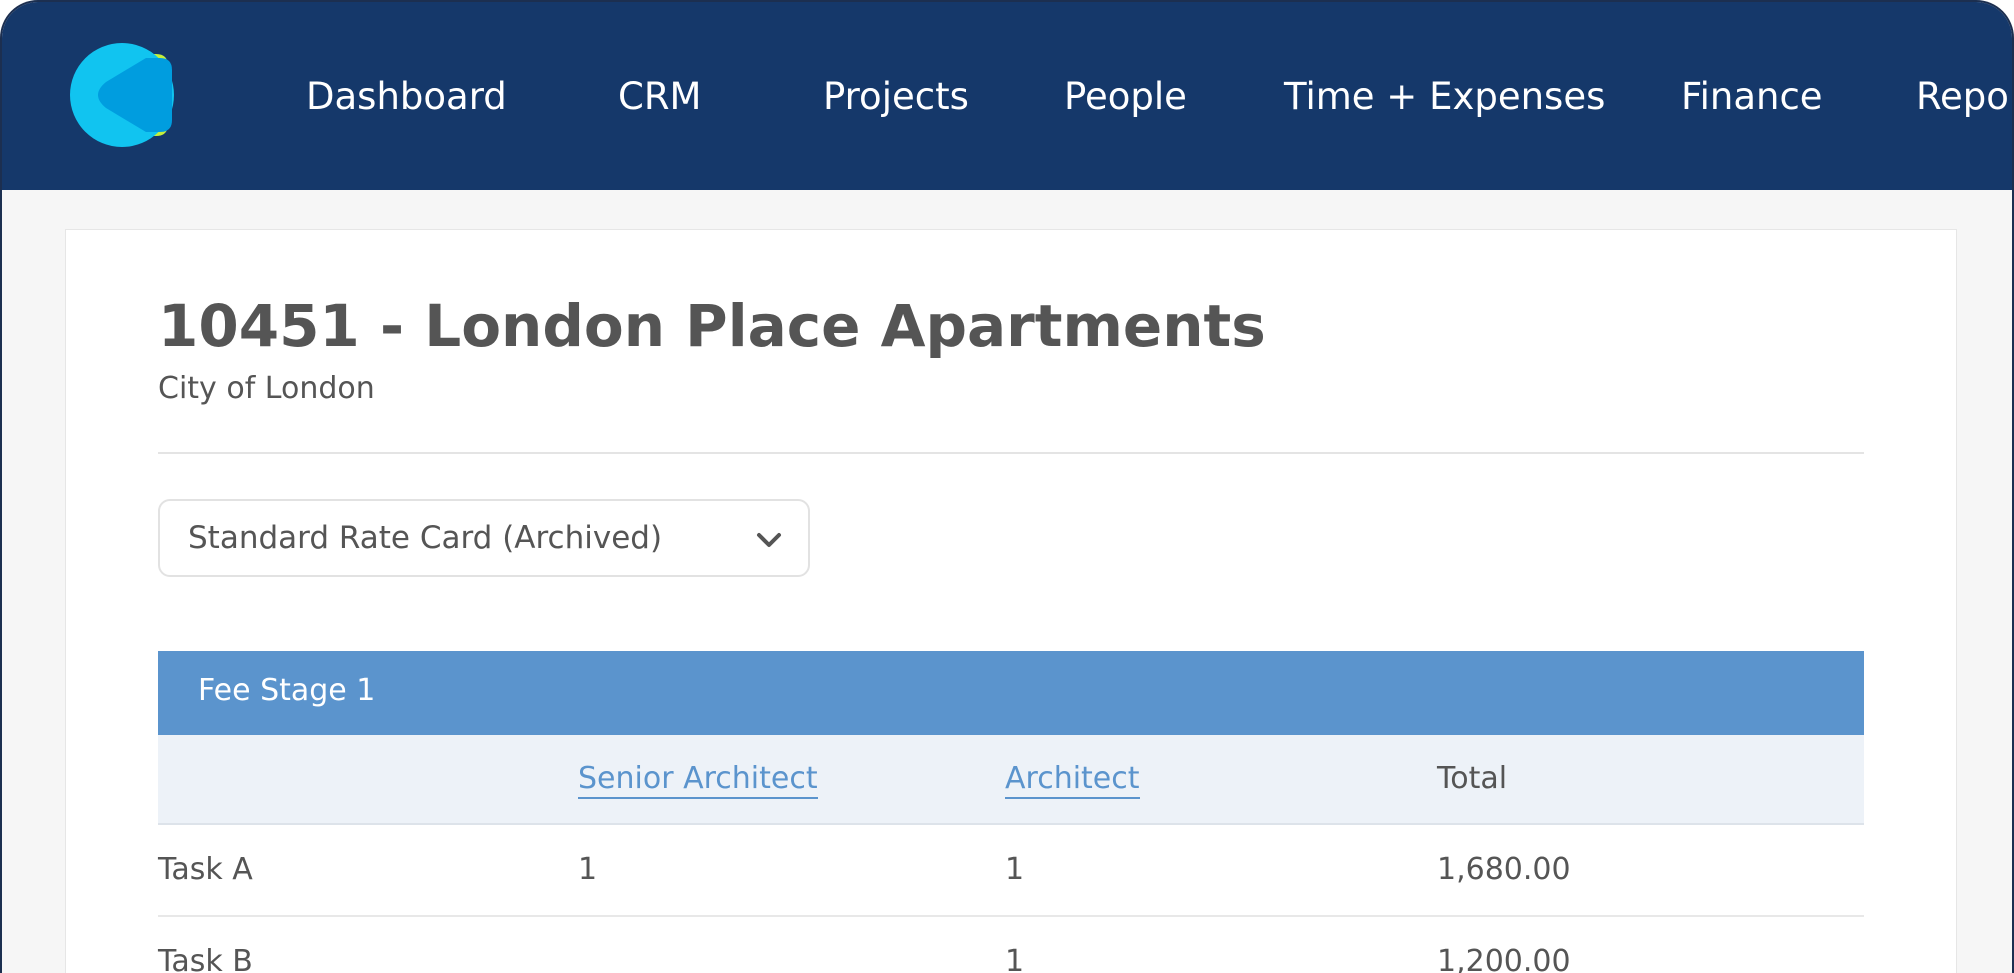 The image size is (2014, 973). I want to click on fee-stage-header: Fee Stage 1, so click(1011, 693).